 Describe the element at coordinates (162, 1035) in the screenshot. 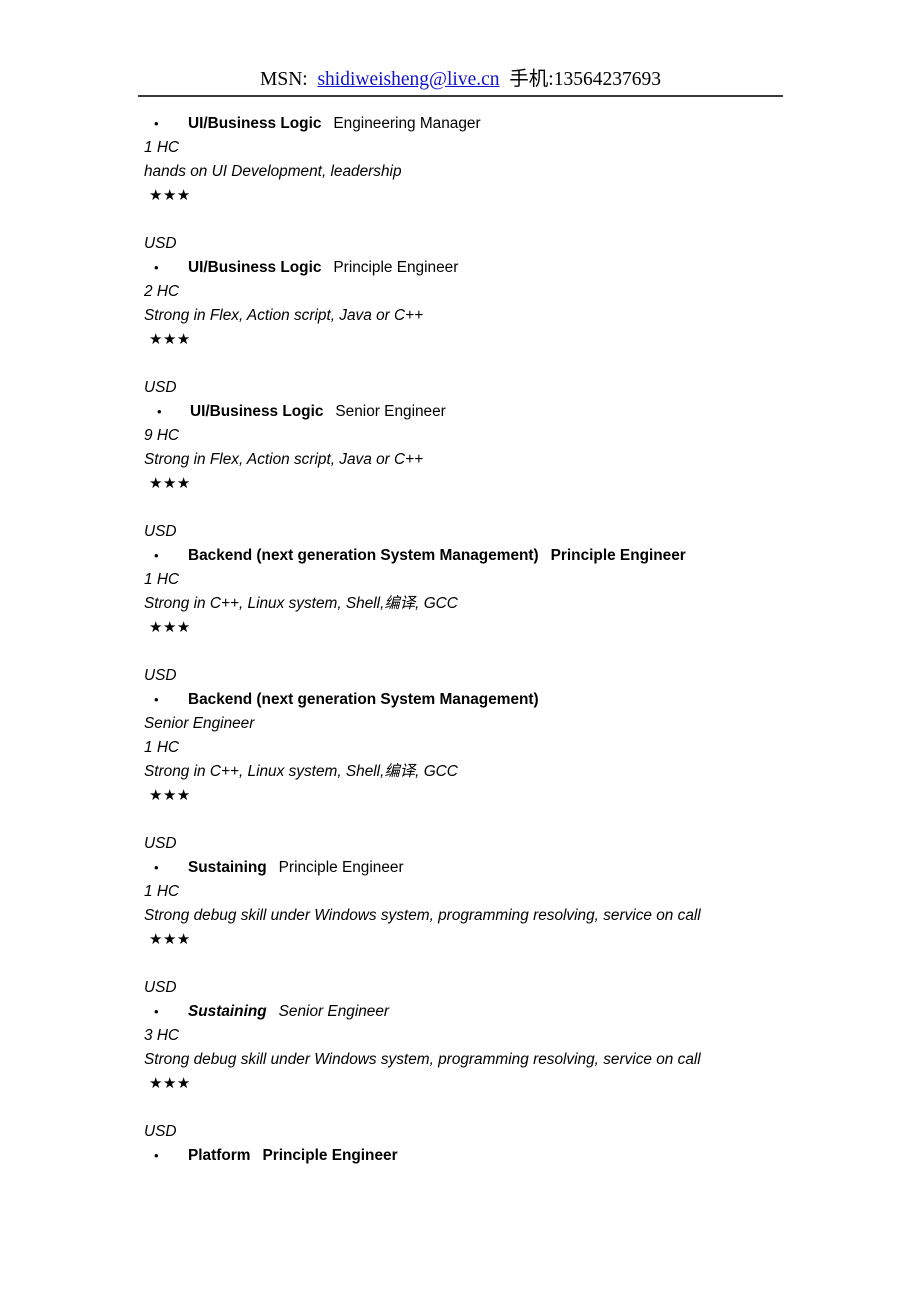

I see `headcount-label: 3 HC` at that location.